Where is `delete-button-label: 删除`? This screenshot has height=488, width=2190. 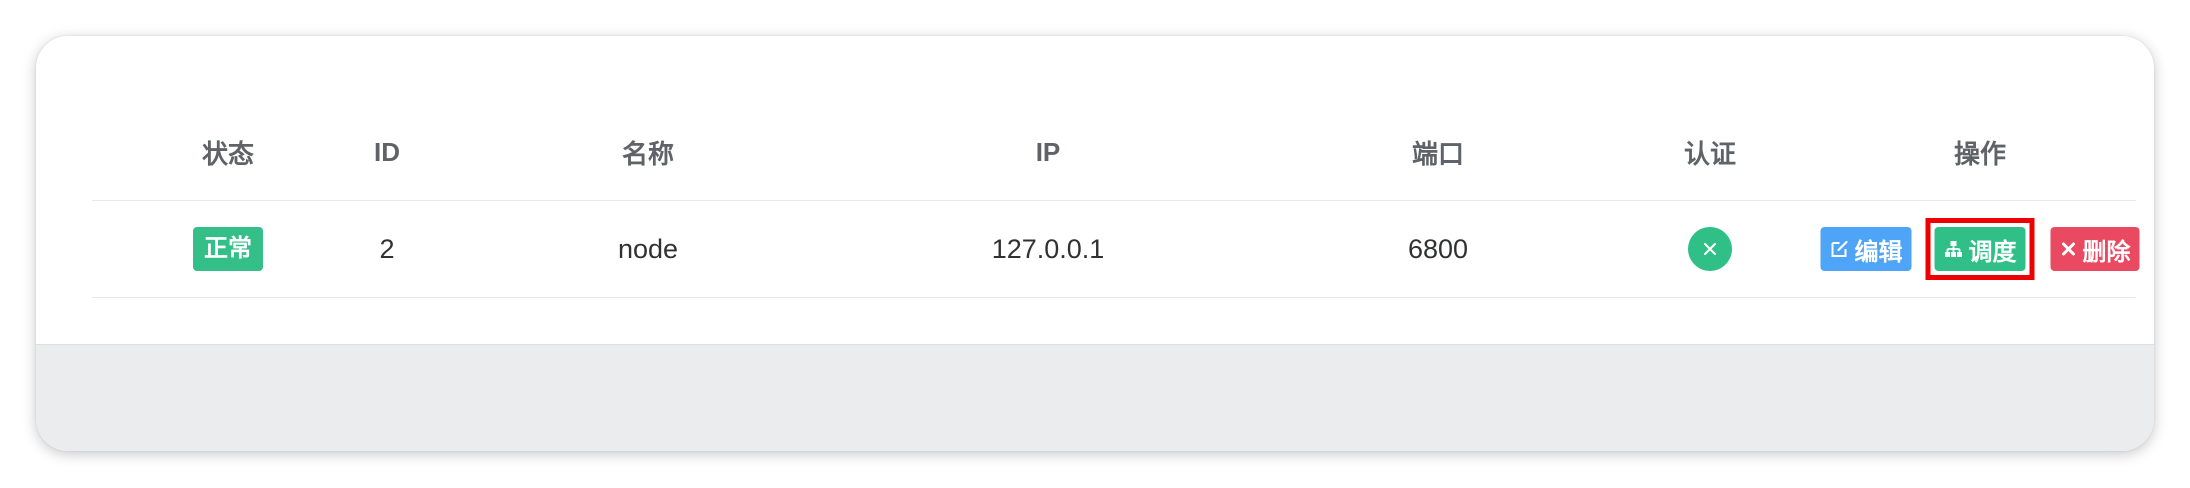
delete-button-label: 删除 is located at coordinates (2106, 252).